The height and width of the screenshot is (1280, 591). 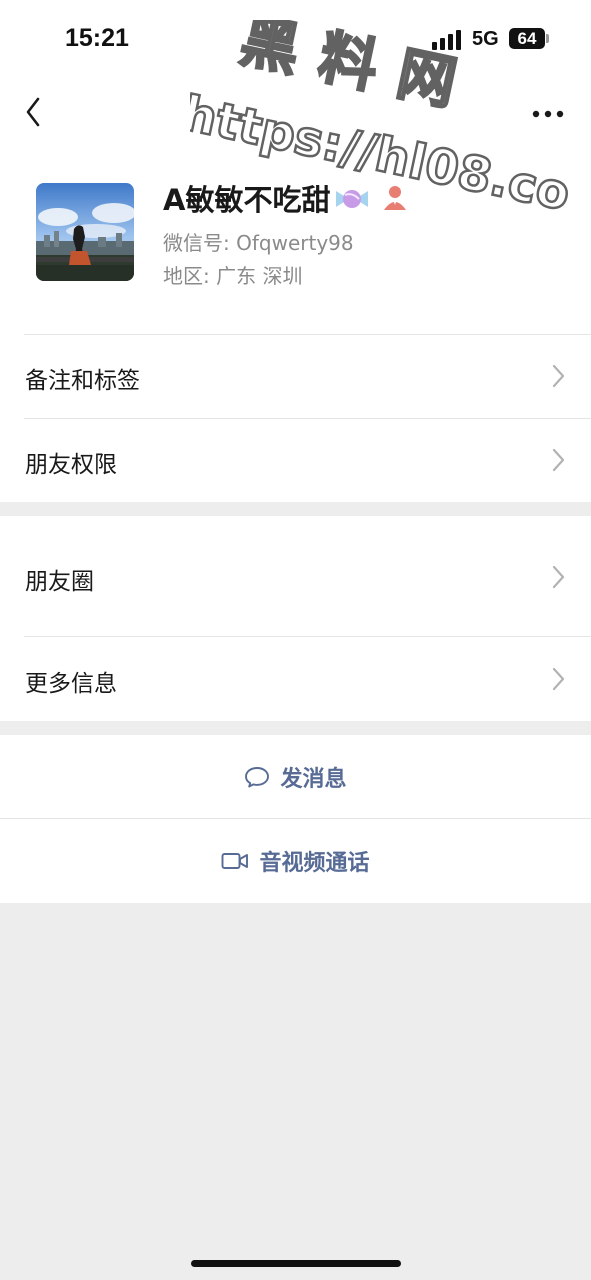 What do you see at coordinates (295, 40) in the screenshot?
I see `status-bar: 15:21 5G 64` at bounding box center [295, 40].